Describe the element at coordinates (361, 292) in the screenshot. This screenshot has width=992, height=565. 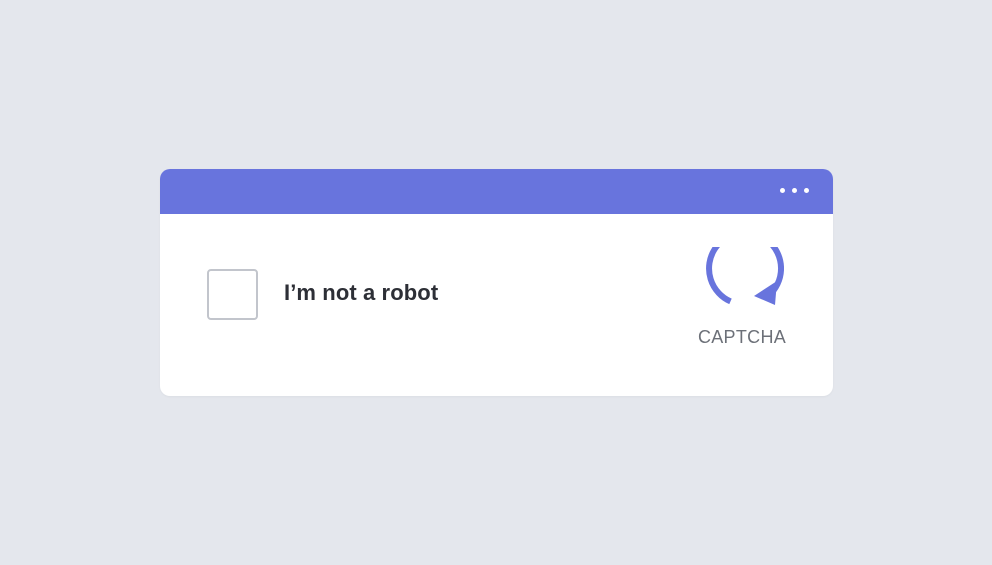
I see `not-robot-label: I’m not a robot` at that location.